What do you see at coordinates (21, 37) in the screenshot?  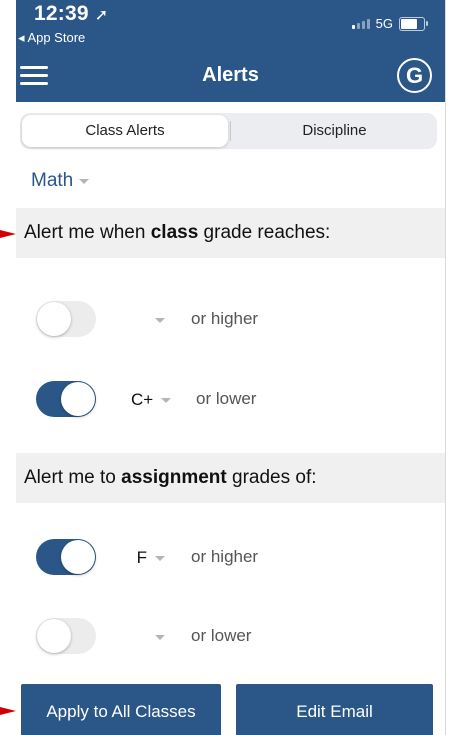 I see `back-triangle-icon: ◂` at bounding box center [21, 37].